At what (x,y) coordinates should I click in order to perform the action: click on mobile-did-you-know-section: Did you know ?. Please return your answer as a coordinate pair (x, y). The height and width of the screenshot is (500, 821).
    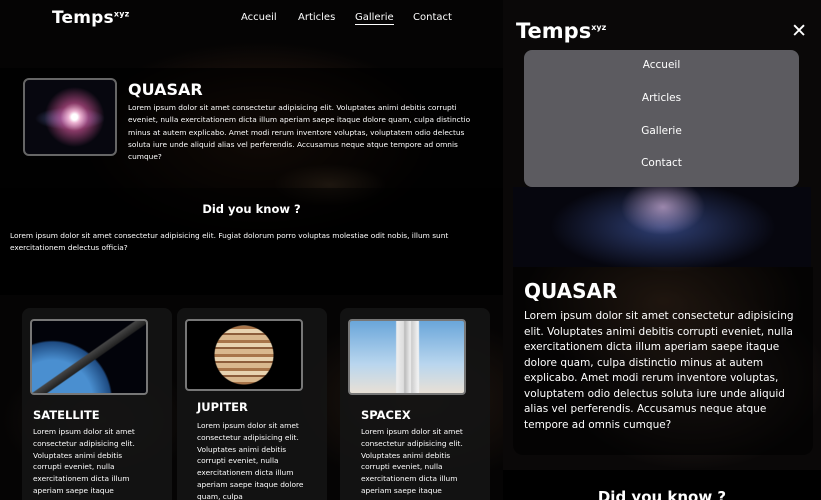
    Looking at the image, I should click on (662, 485).